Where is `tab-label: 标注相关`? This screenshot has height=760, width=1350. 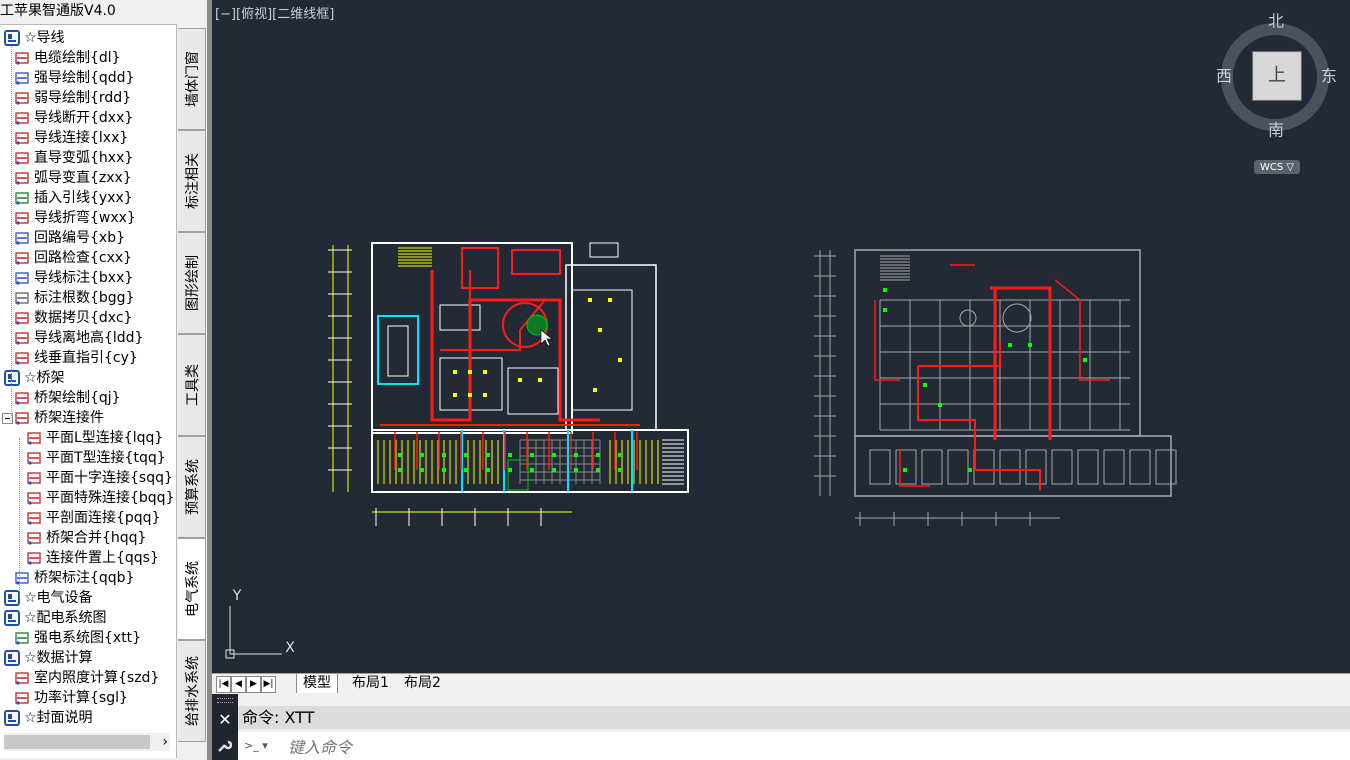 tab-label: 标注相关 is located at coordinates (192, 181).